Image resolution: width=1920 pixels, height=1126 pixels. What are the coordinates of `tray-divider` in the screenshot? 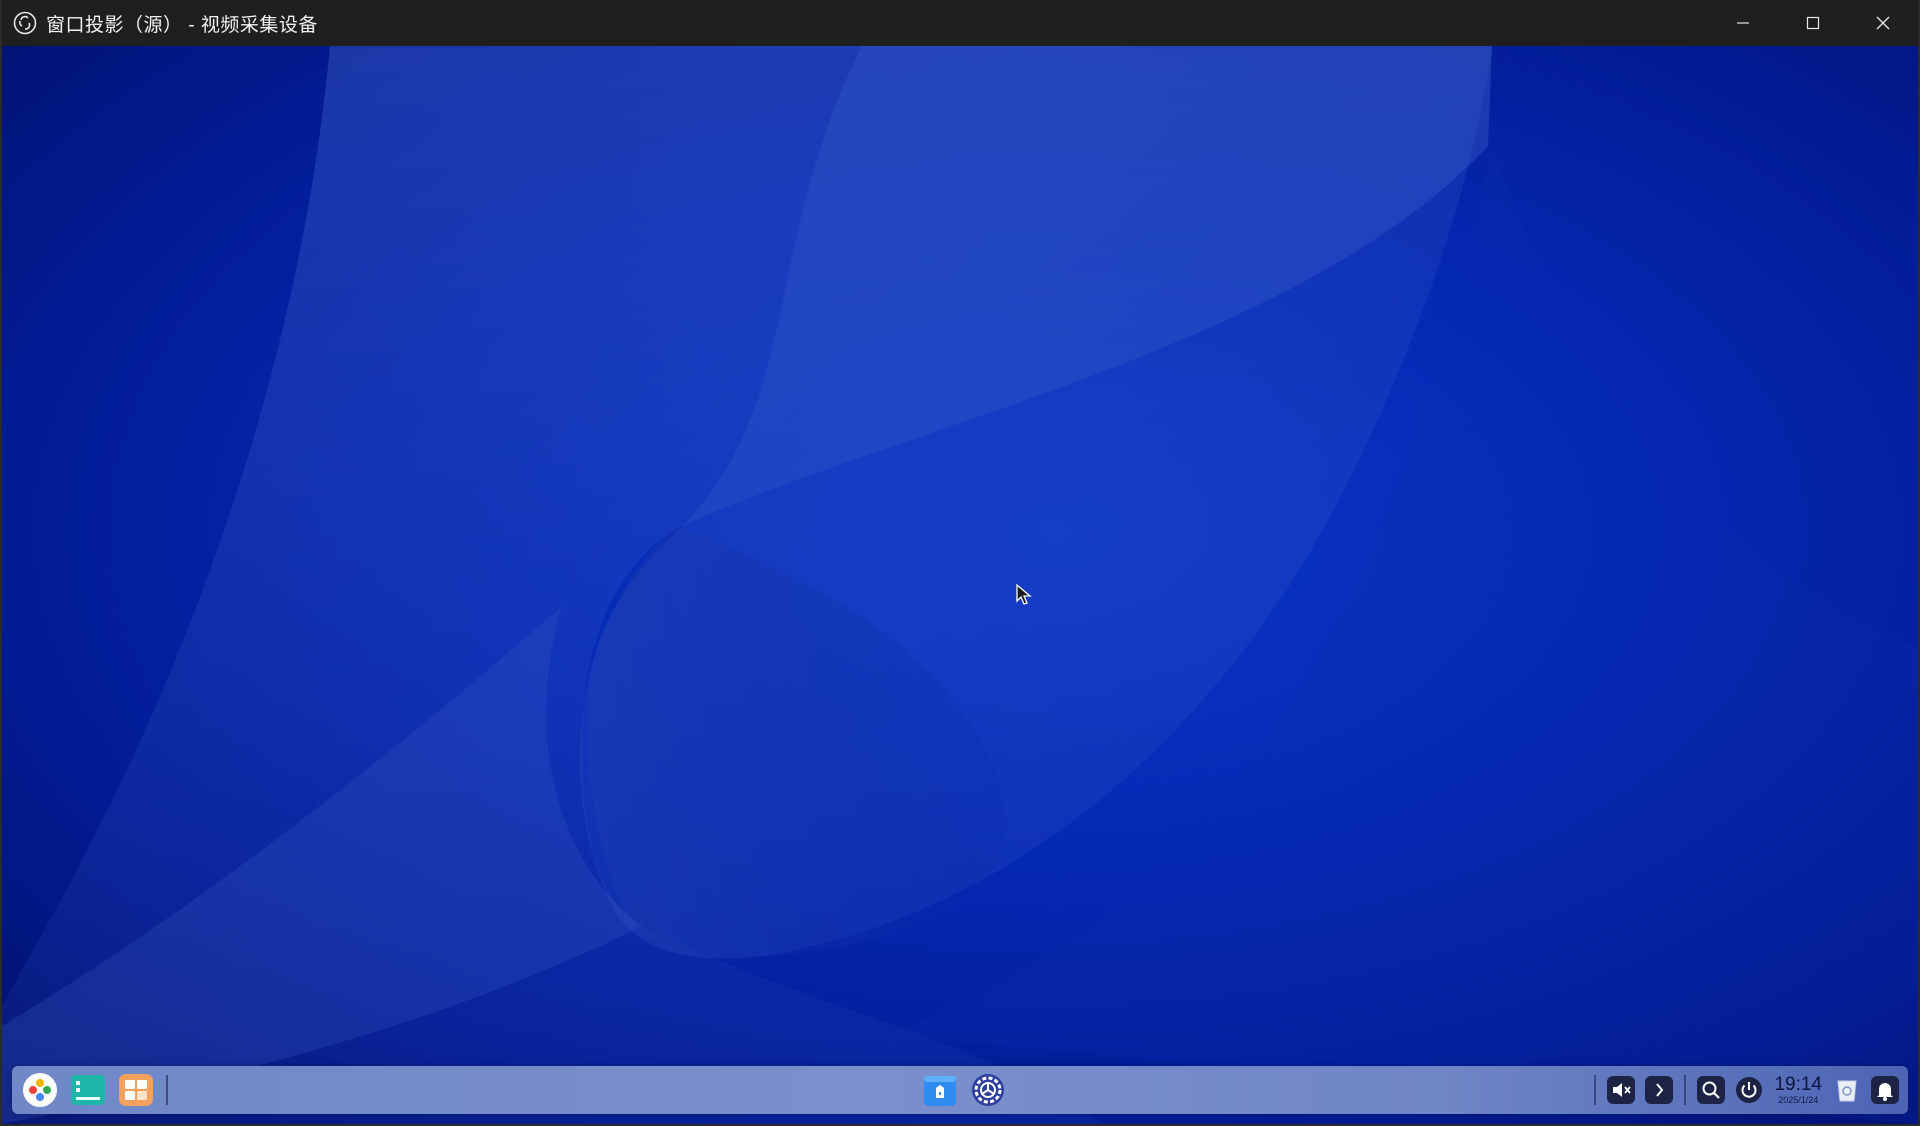 It's located at (1595, 1090).